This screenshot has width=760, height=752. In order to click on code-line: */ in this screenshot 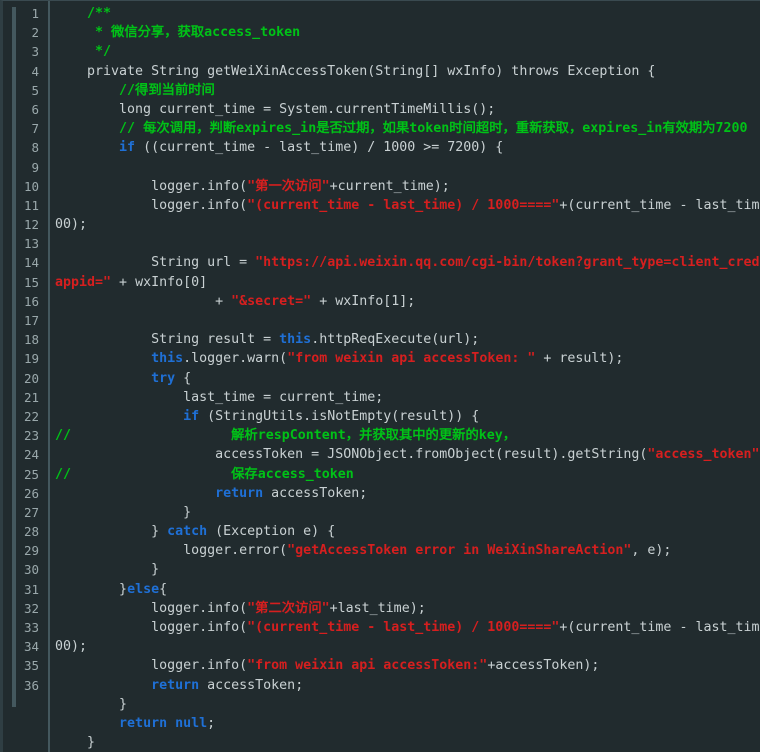, I will do `click(407, 51)`.